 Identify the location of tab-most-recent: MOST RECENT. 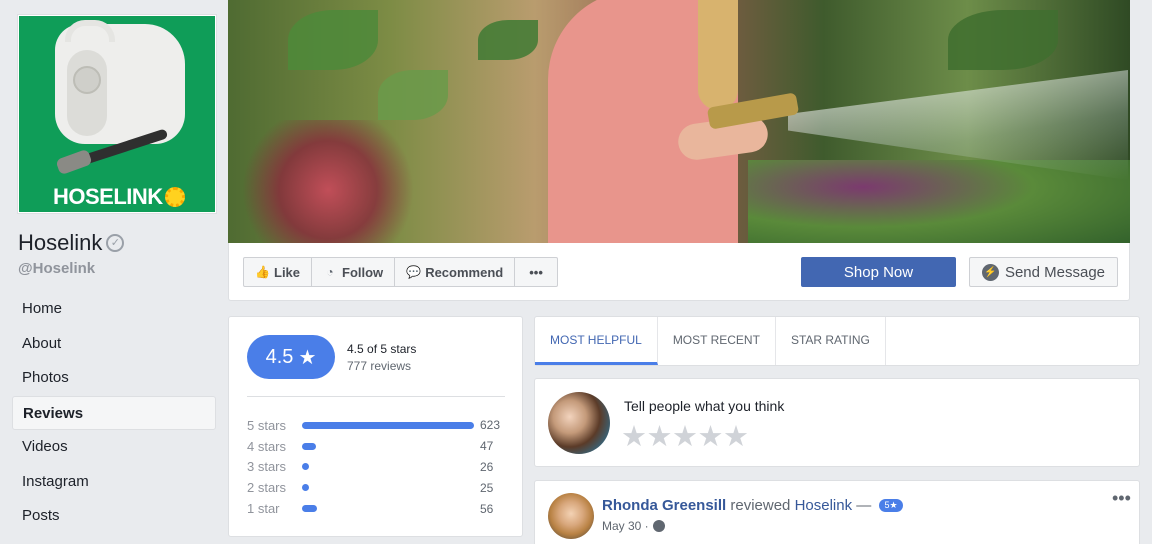
(717, 341).